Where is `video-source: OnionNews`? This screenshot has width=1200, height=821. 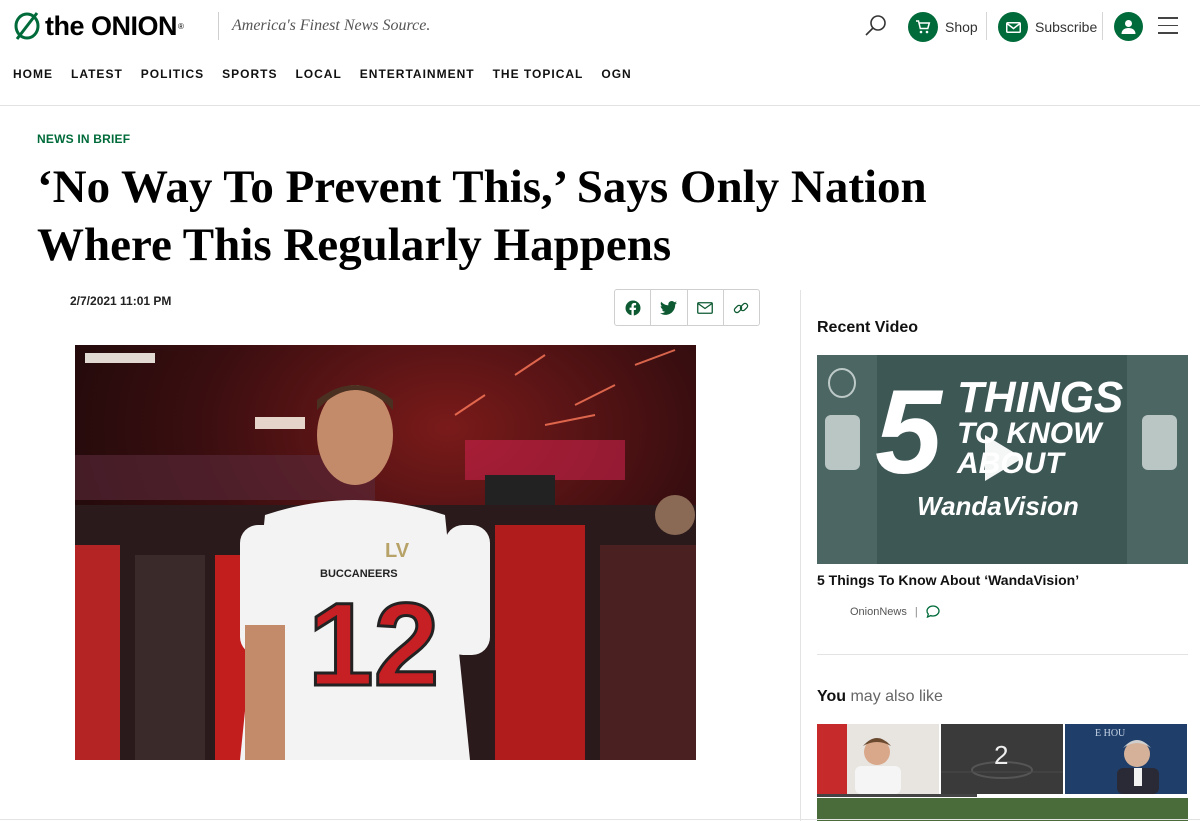 video-source: OnionNews is located at coordinates (878, 612).